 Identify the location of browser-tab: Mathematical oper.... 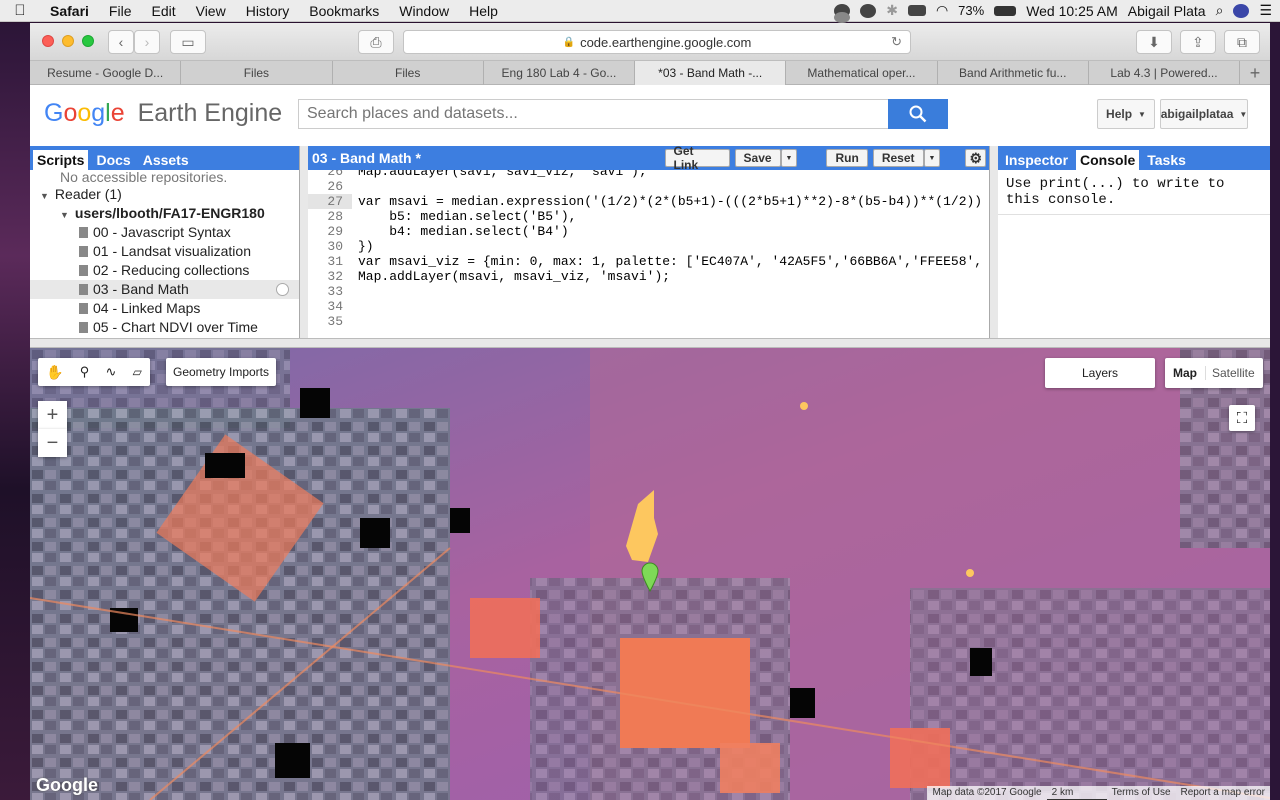
(862, 73).